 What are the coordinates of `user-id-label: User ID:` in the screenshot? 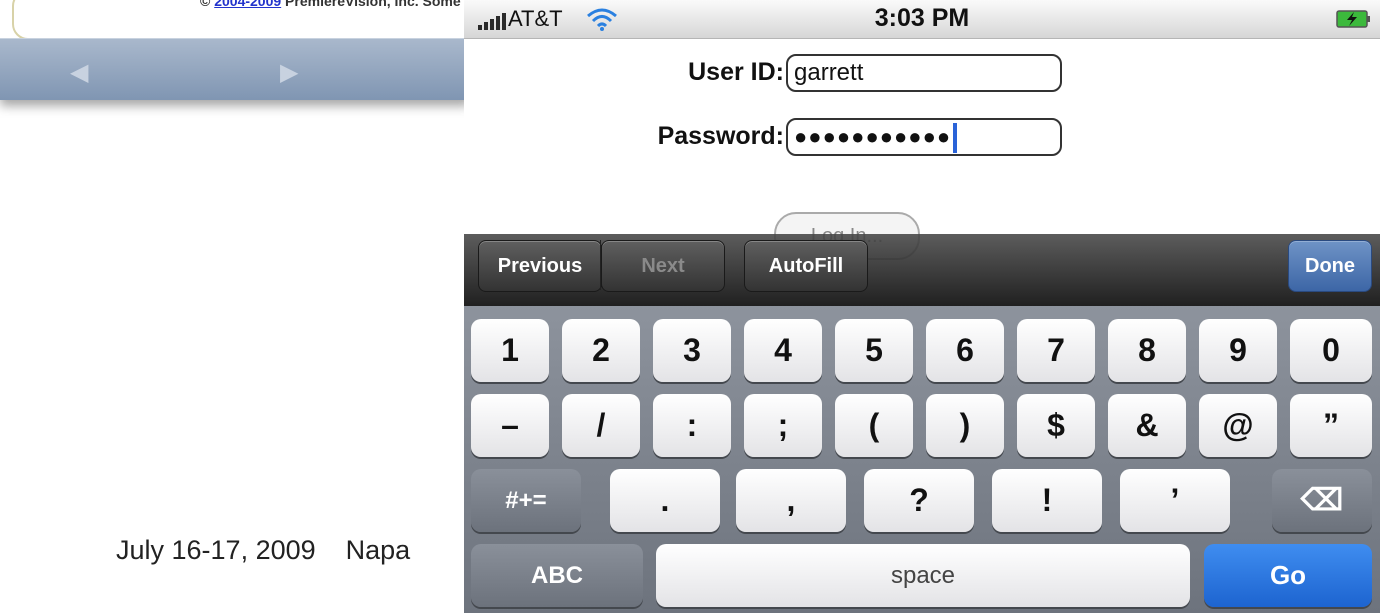 It's located at (736, 72).